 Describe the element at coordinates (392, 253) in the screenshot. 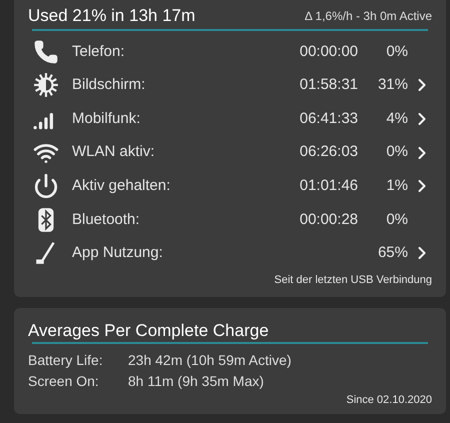

I see `row-percent: 65%` at that location.